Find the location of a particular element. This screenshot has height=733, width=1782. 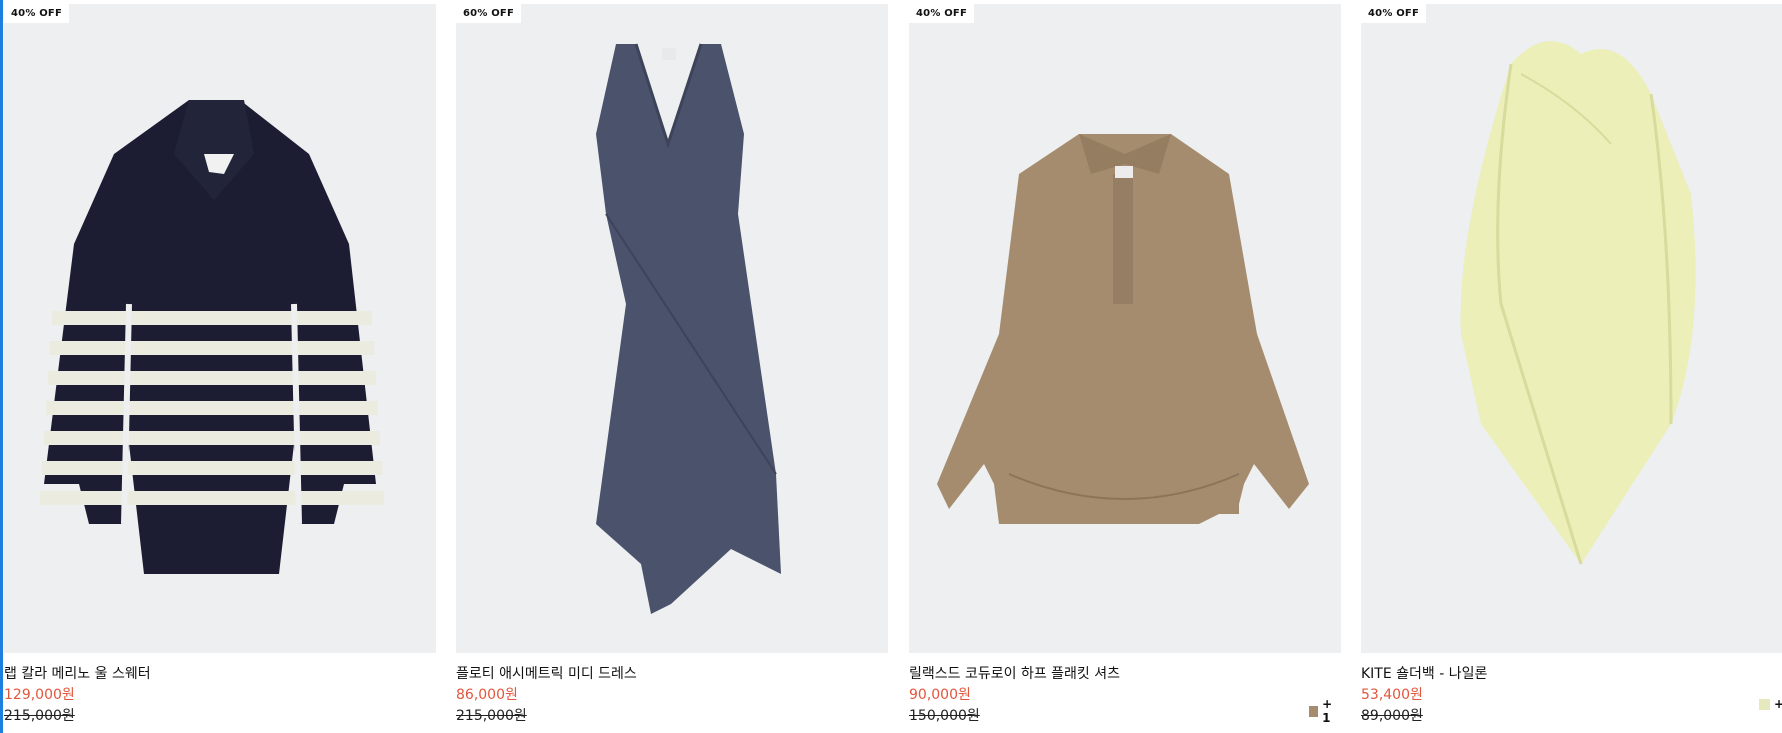

sweater-image is located at coordinates (212, 337).